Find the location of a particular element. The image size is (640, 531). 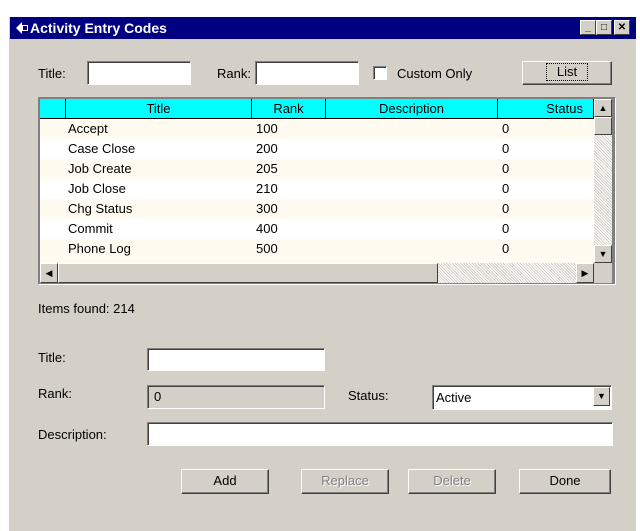

cell-title: Commit is located at coordinates (90, 228).